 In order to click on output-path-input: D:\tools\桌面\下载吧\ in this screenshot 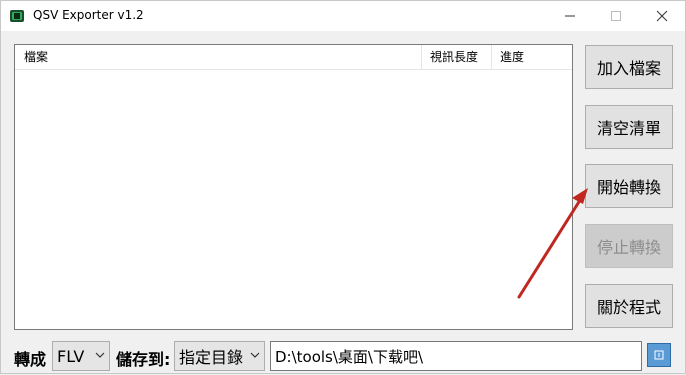, I will do `click(456, 356)`.